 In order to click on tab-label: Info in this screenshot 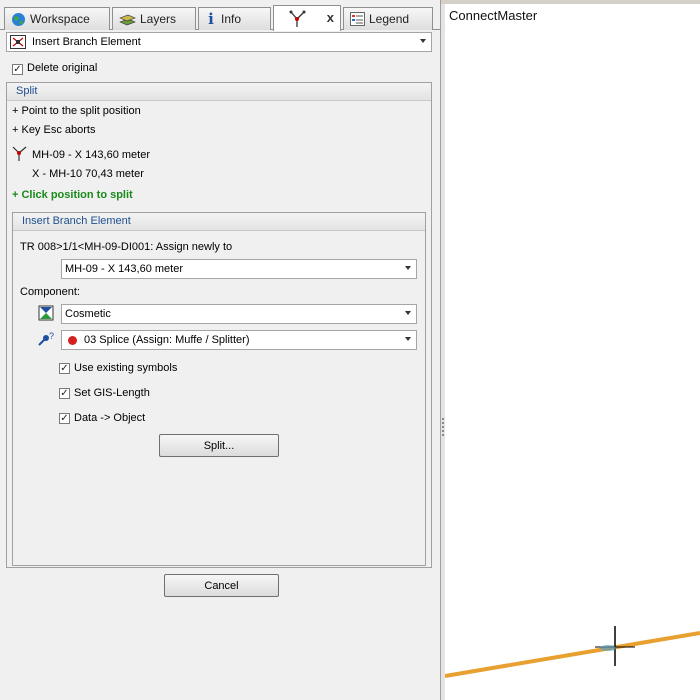, I will do `click(231, 19)`.